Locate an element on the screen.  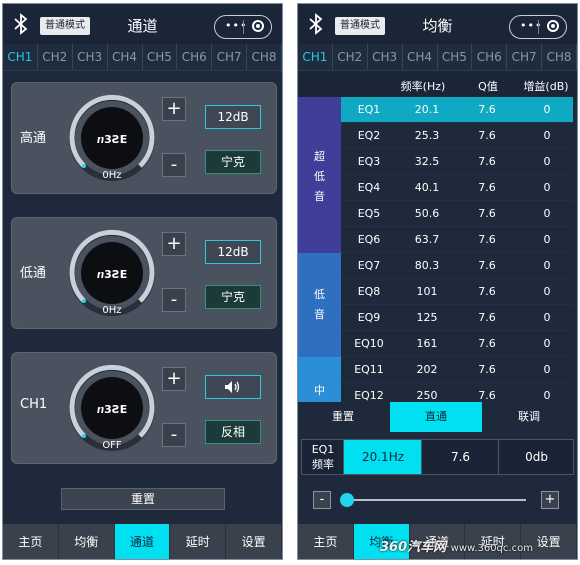
eq-cell-freq: 202 is located at coordinates (427, 369).